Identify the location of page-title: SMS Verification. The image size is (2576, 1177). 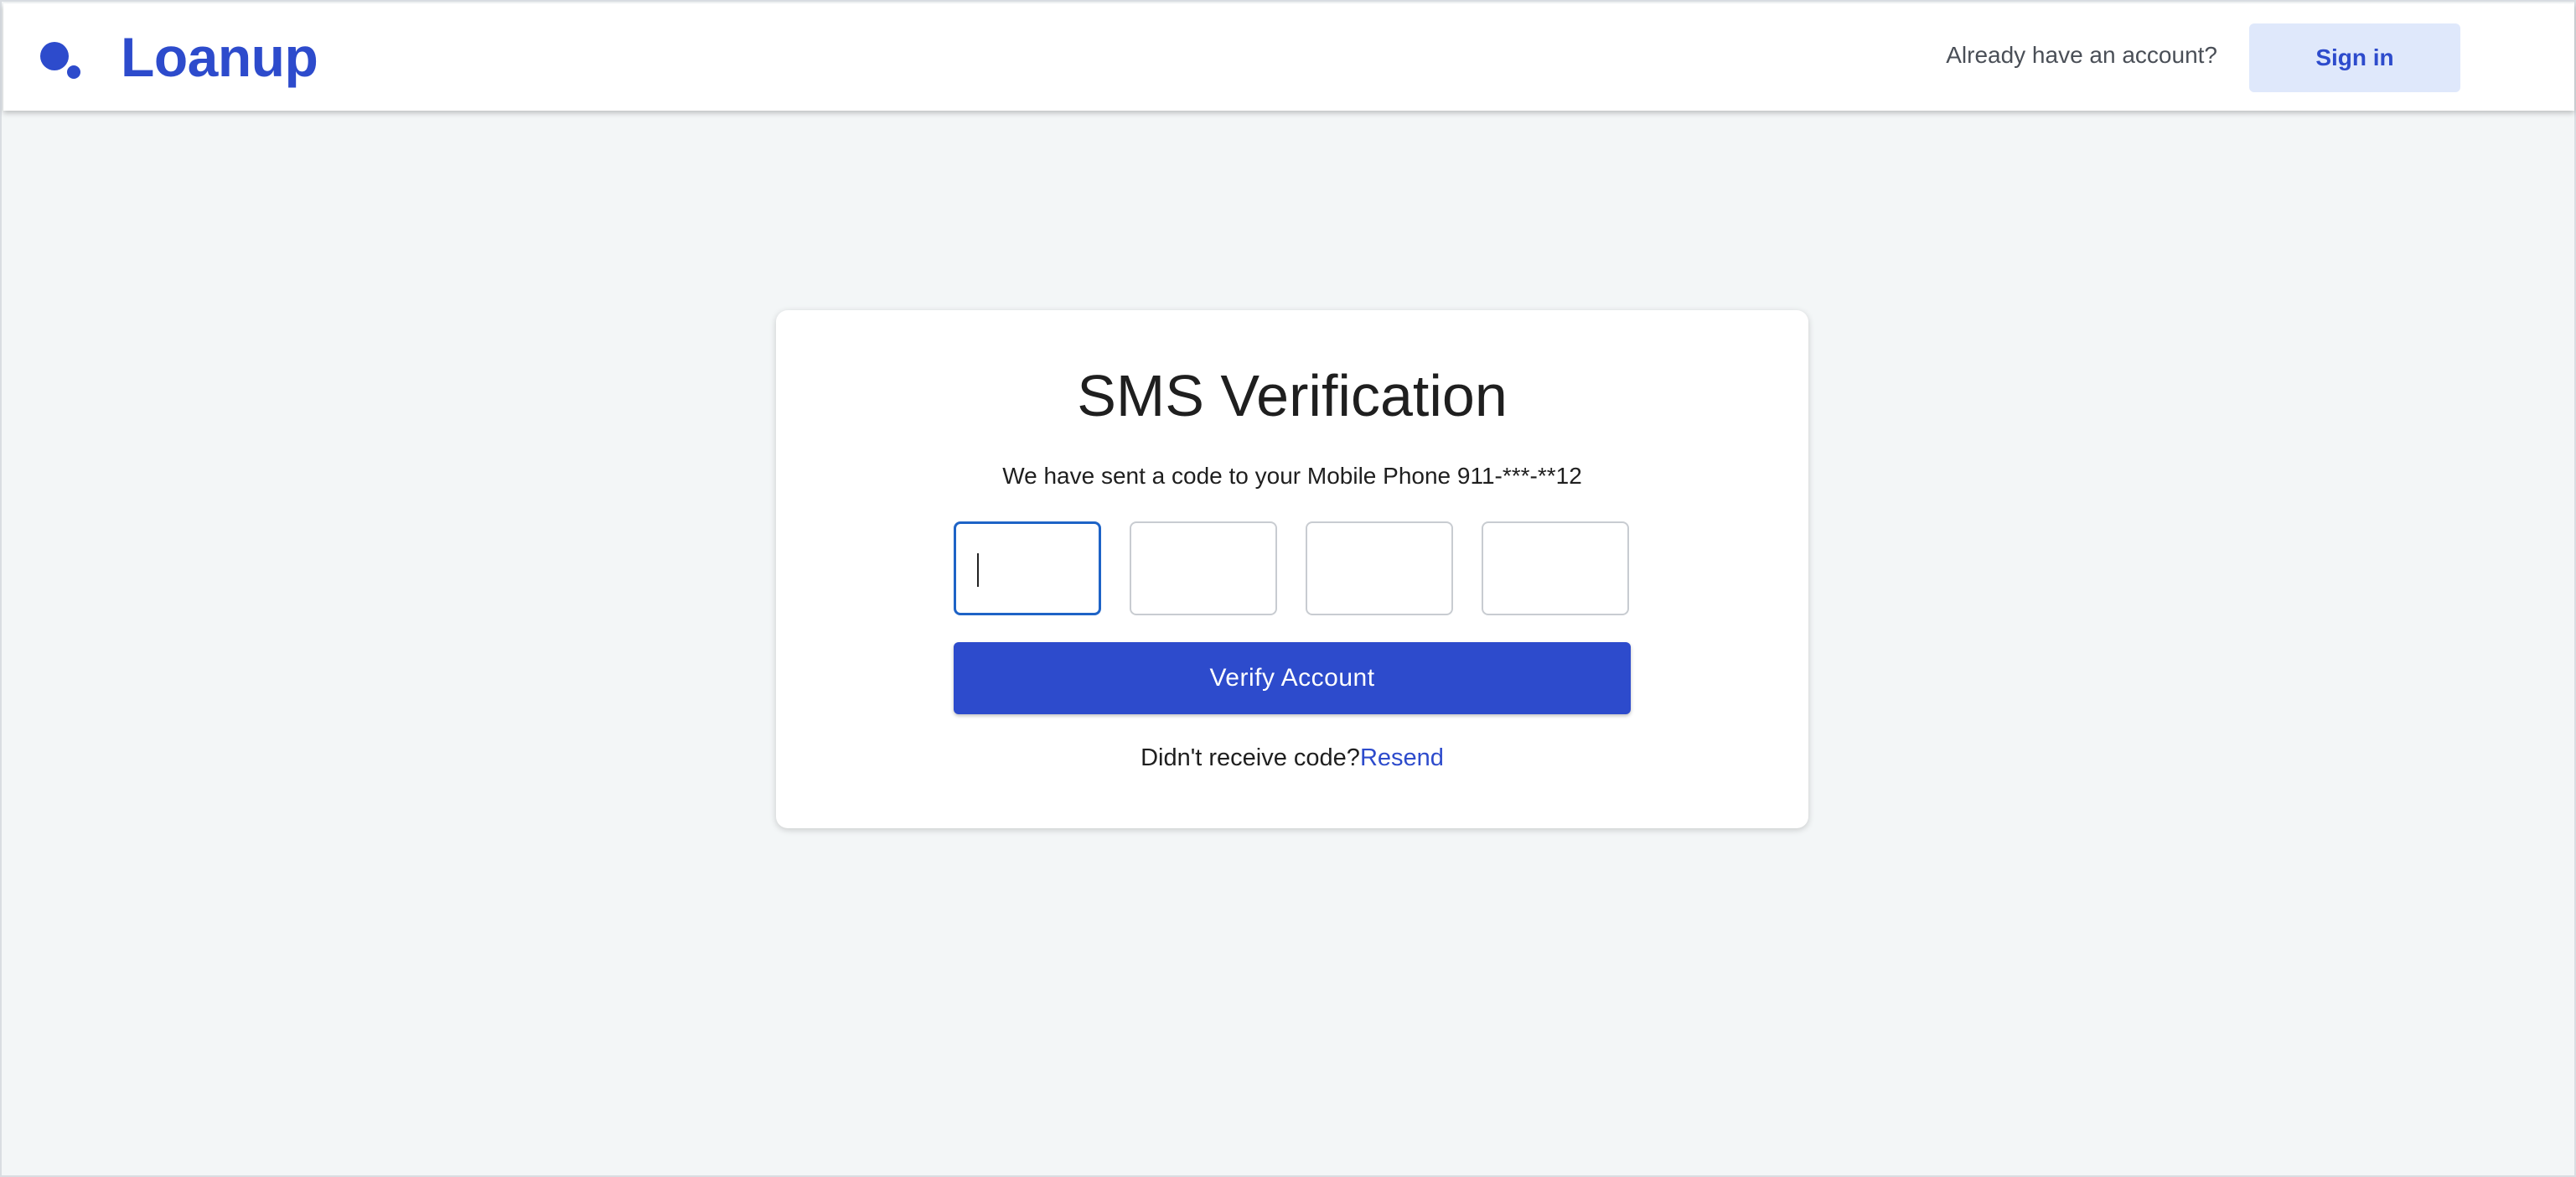
(1292, 395).